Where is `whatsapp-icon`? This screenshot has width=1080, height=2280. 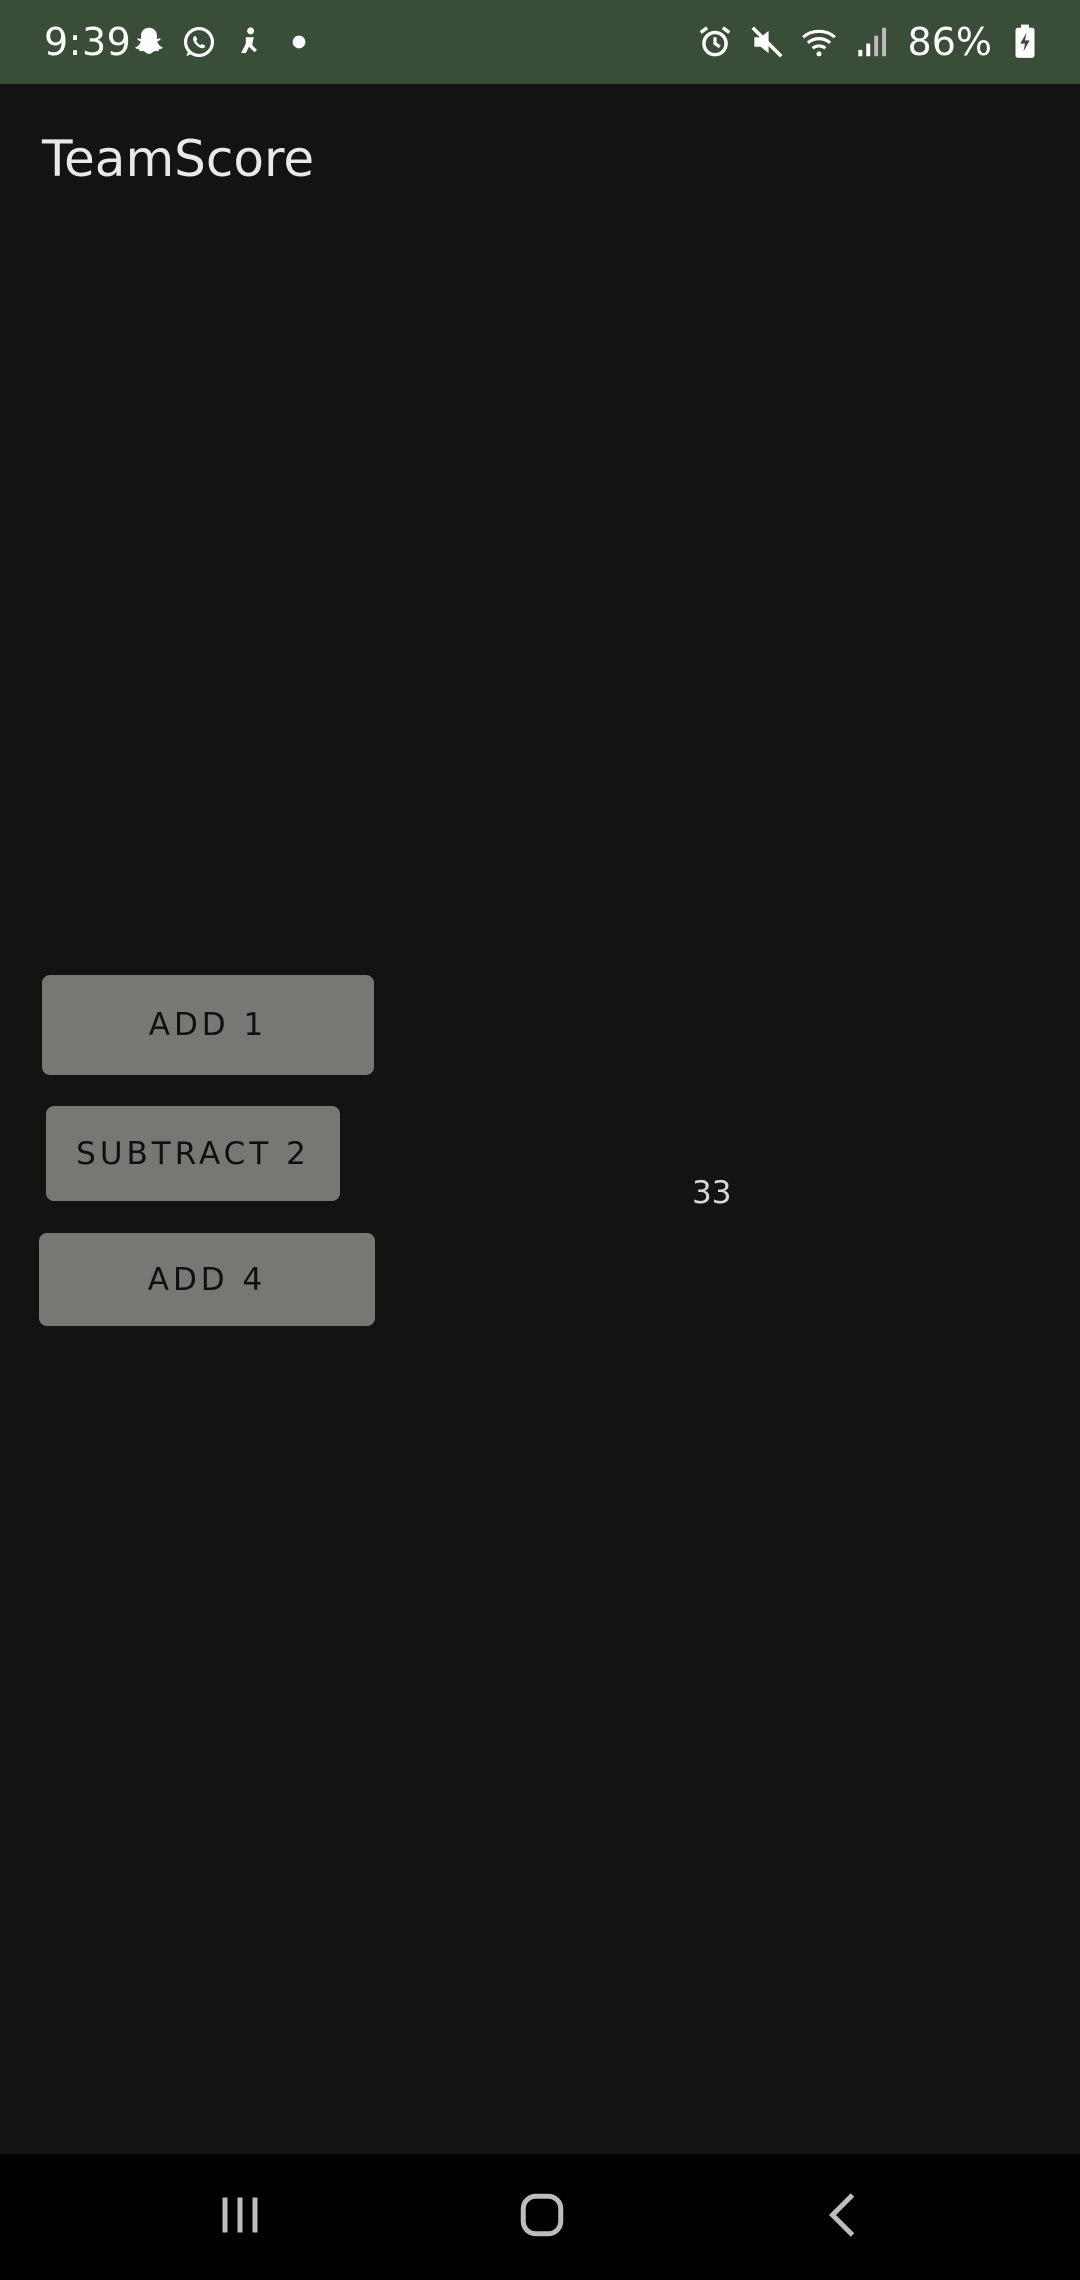 whatsapp-icon is located at coordinates (199, 42).